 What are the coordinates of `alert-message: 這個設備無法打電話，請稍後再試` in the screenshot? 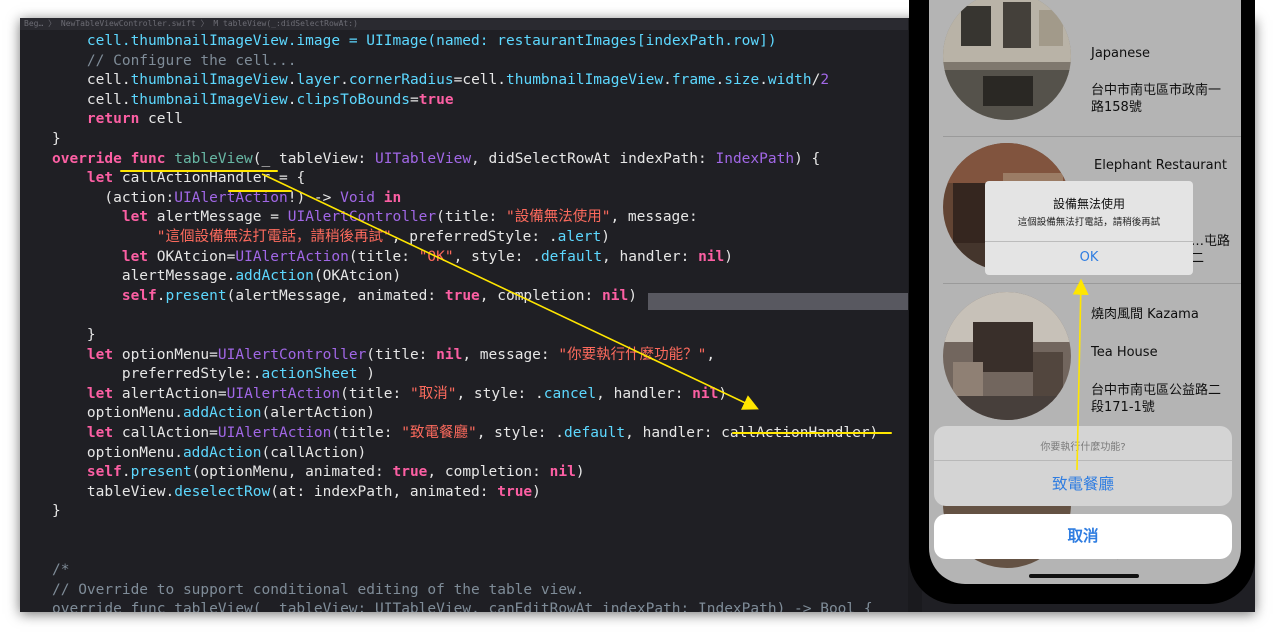 It's located at (1089, 222).